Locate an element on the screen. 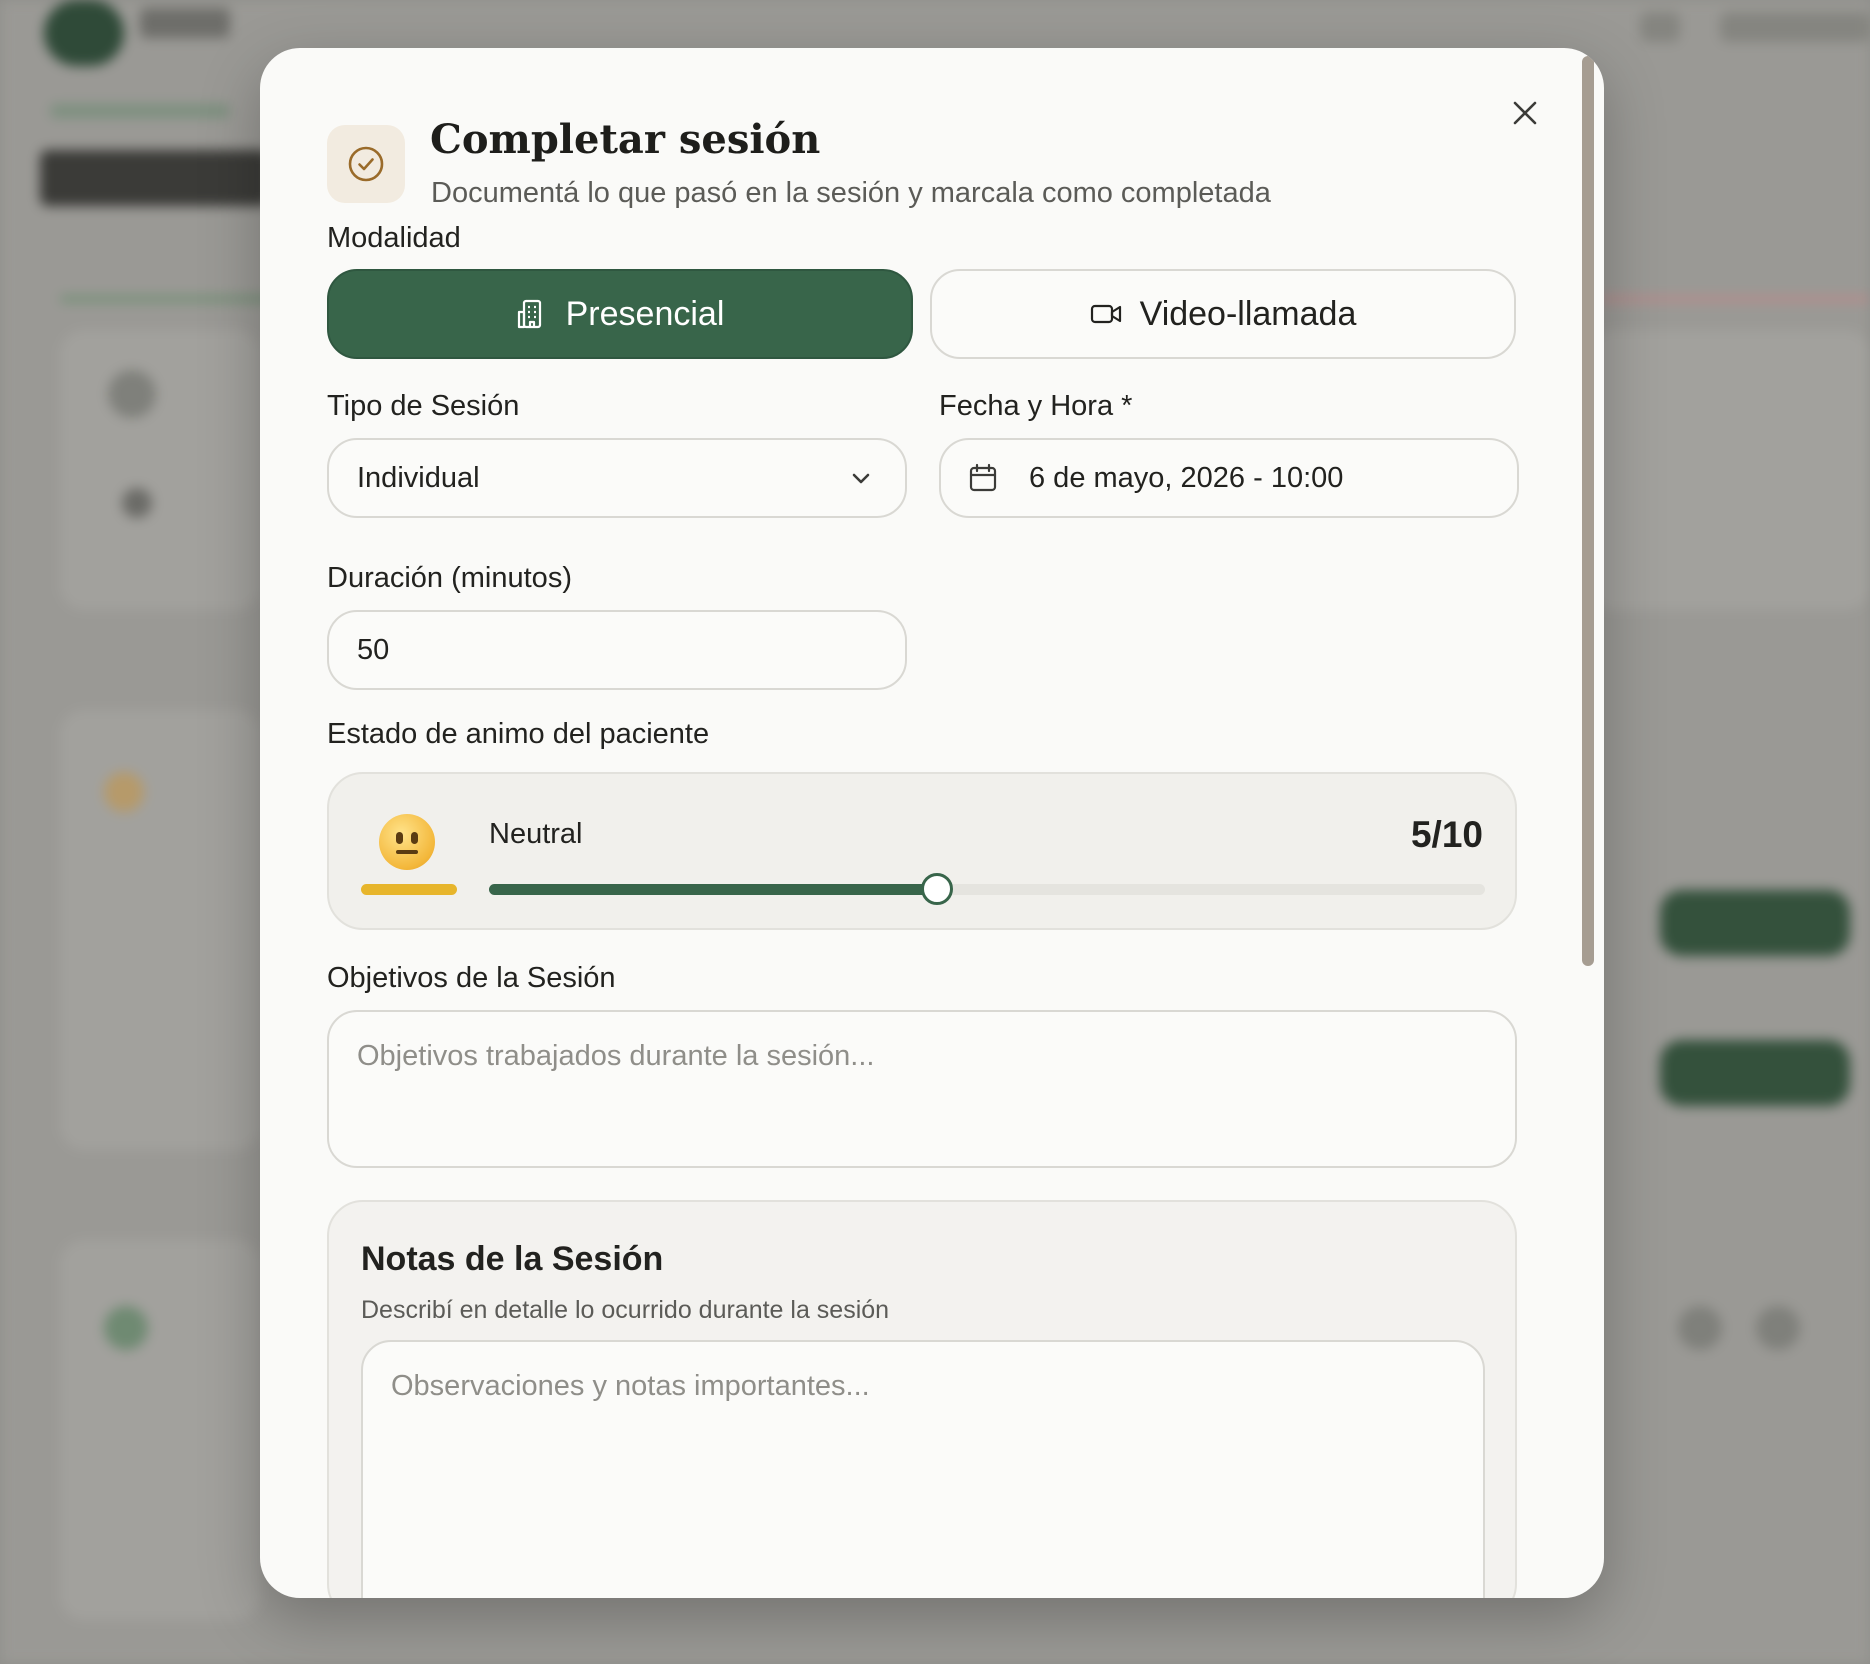  close-icon is located at coordinates (1525, 113).